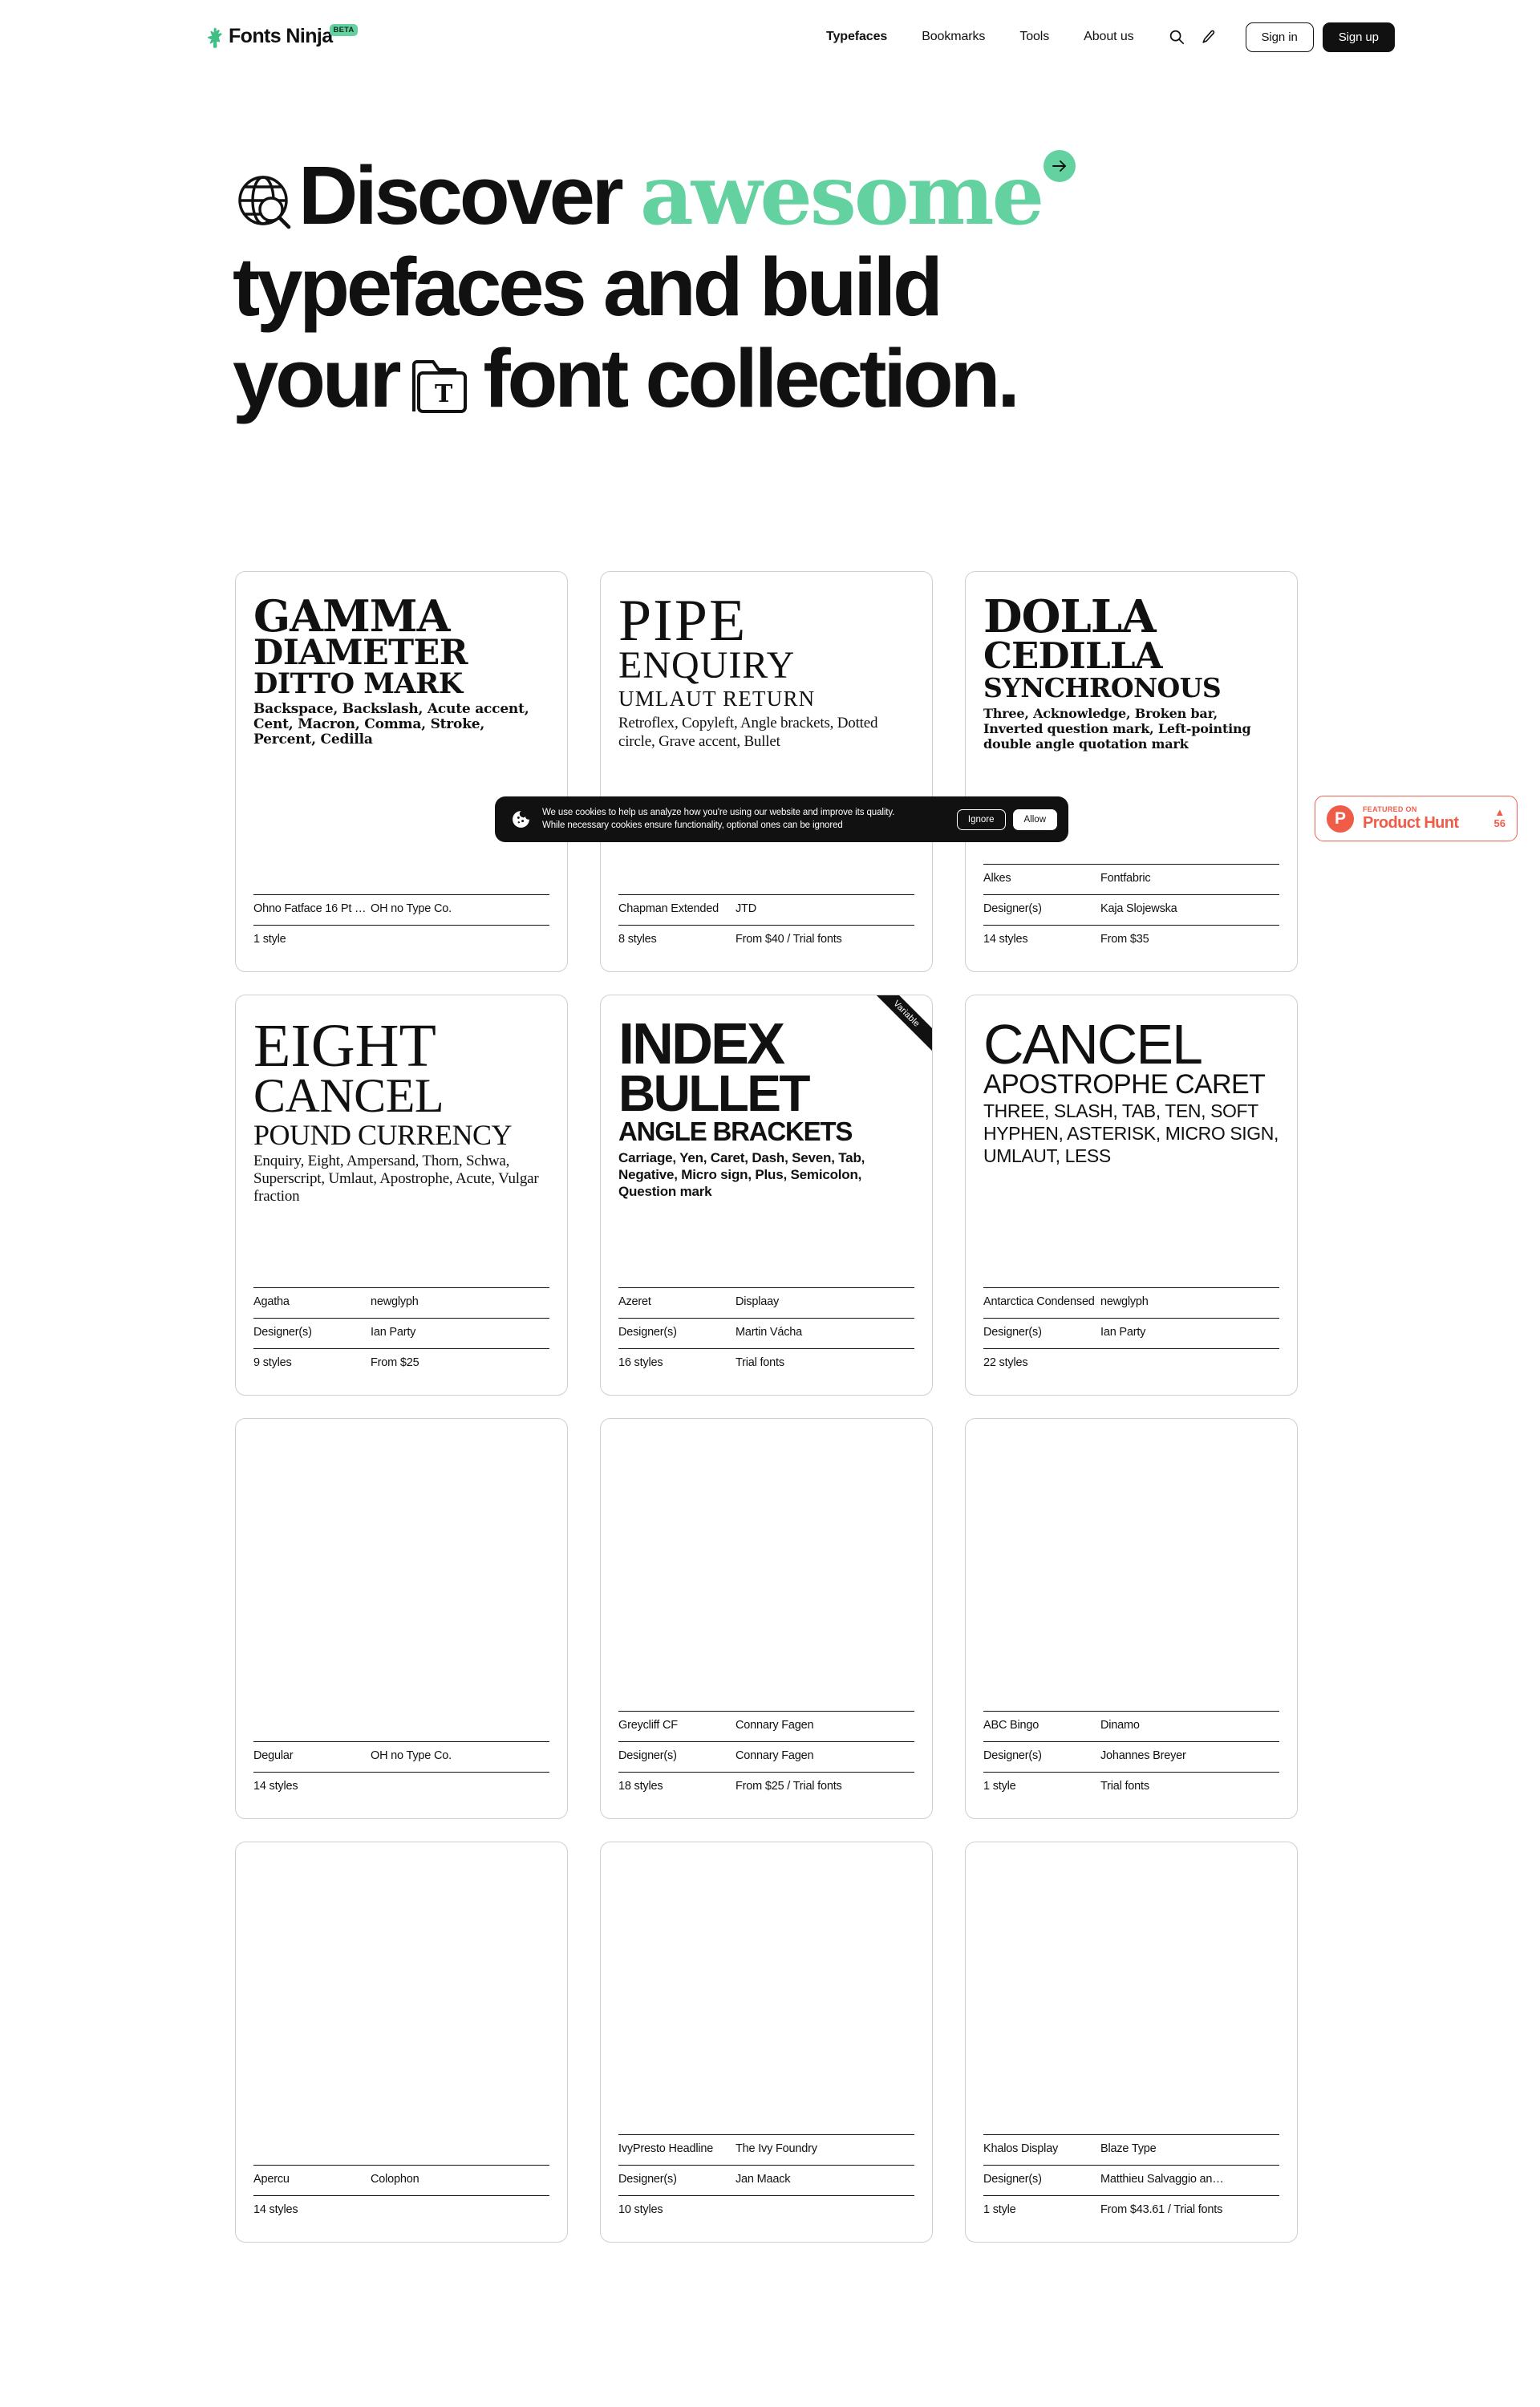 This screenshot has height=2407, width=1540. I want to click on typeface-meta: Degular OH no Type Co. 14 styles, so click(401, 1779).